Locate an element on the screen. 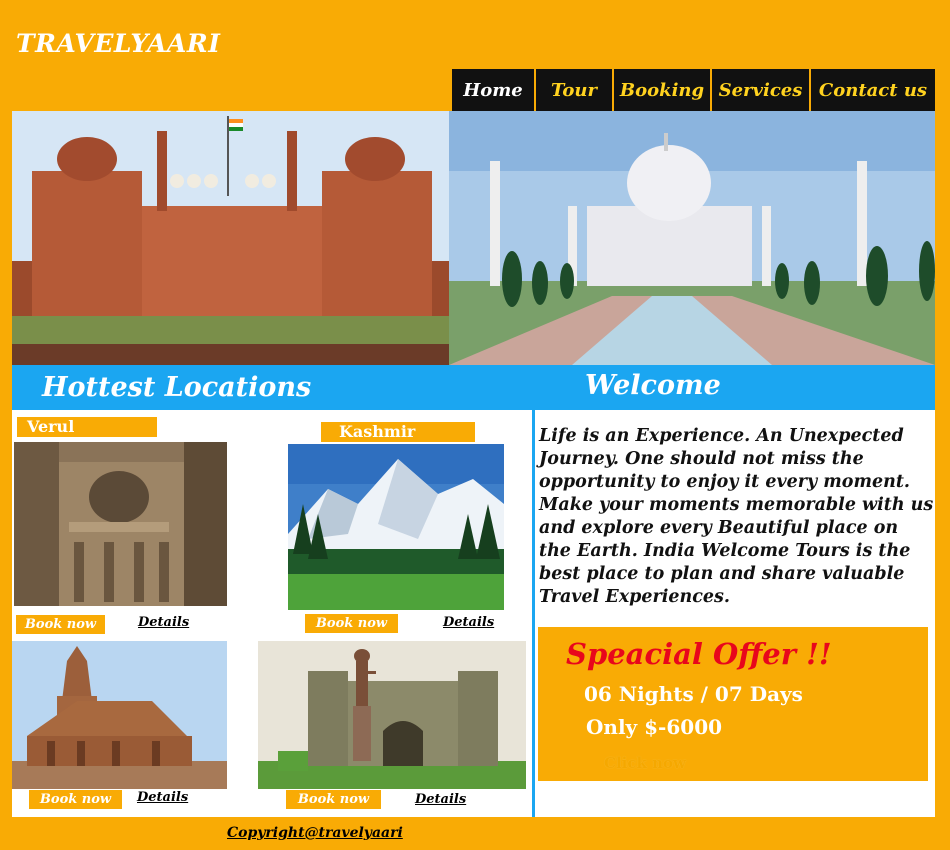 The width and height of the screenshot is (950, 850). welcome-heading: Welcome is located at coordinates (653, 385).